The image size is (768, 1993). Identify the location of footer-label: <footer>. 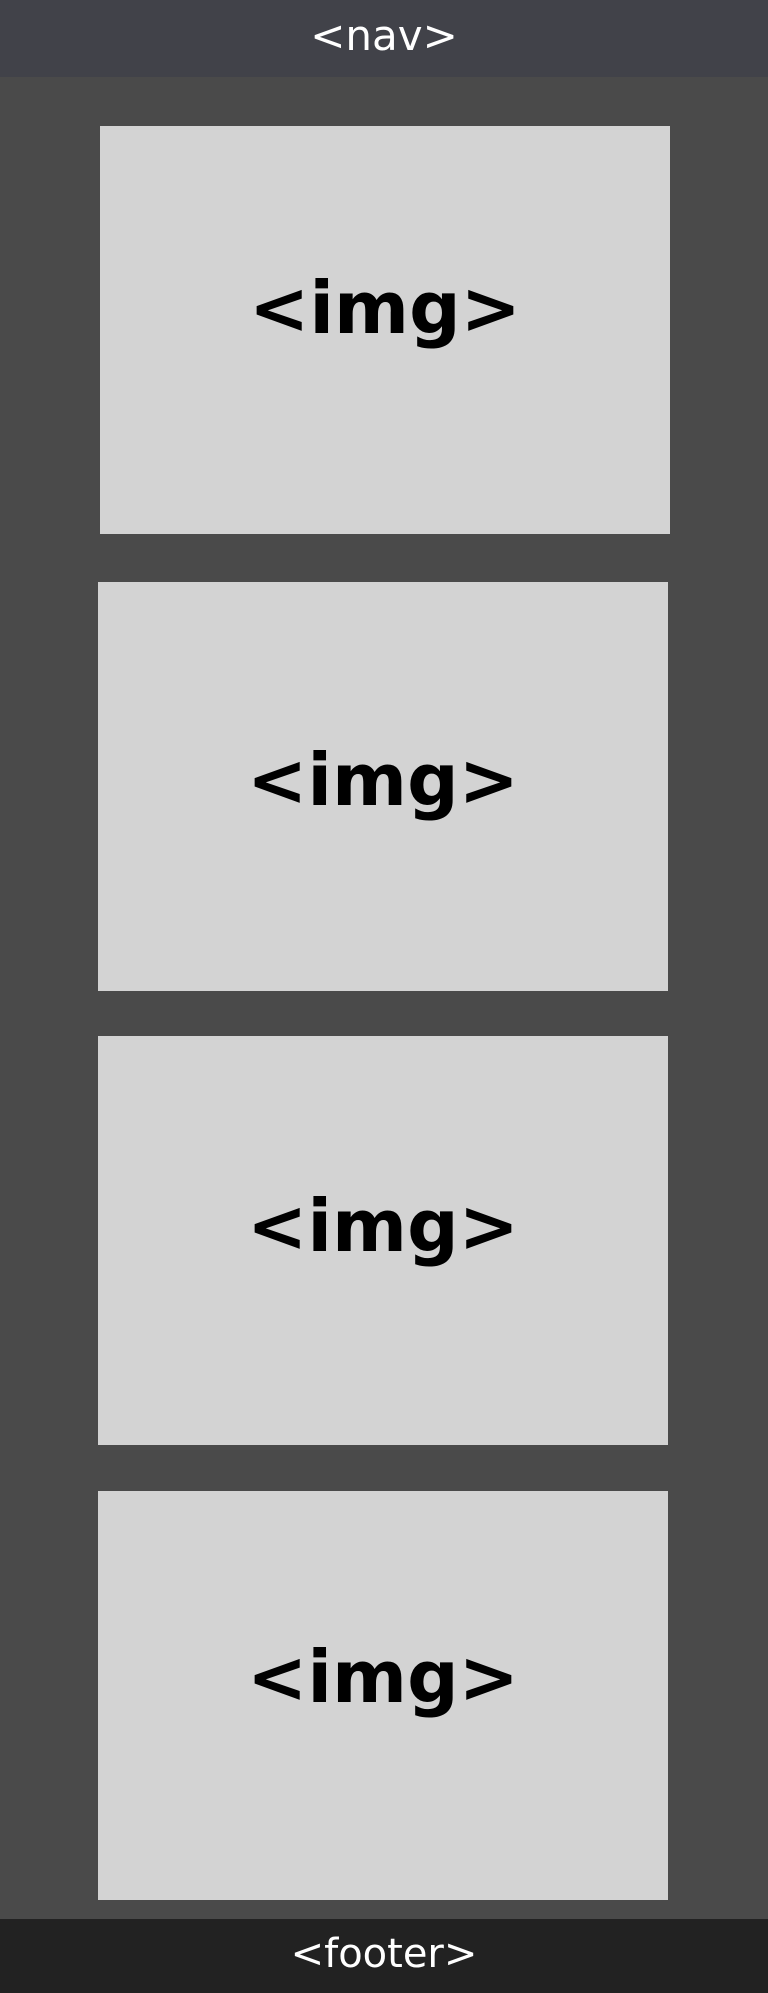
(384, 1954).